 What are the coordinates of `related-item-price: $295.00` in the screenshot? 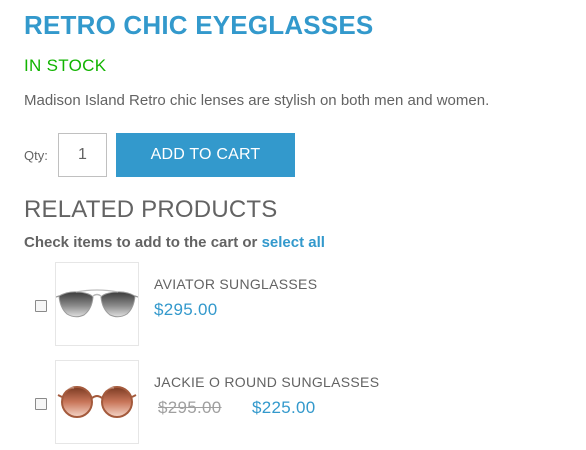 It's located at (186, 309).